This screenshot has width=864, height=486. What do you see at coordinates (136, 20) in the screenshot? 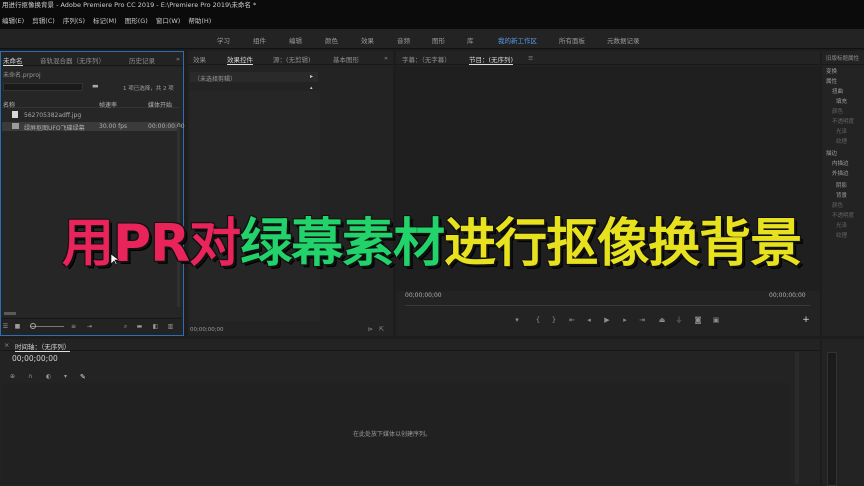
I see `menu-graphics: 图形(G)` at bounding box center [136, 20].